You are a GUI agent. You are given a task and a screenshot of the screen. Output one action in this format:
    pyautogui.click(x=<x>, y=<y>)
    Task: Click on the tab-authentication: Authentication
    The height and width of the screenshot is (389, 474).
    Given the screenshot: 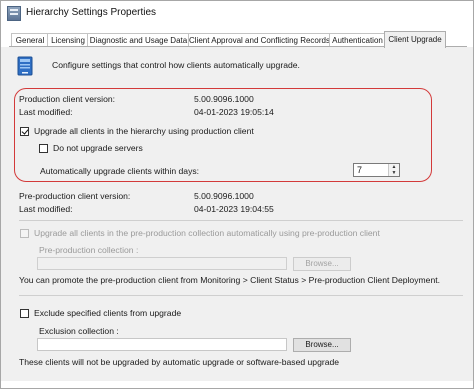 What is the action you would take?
    pyautogui.click(x=357, y=40)
    